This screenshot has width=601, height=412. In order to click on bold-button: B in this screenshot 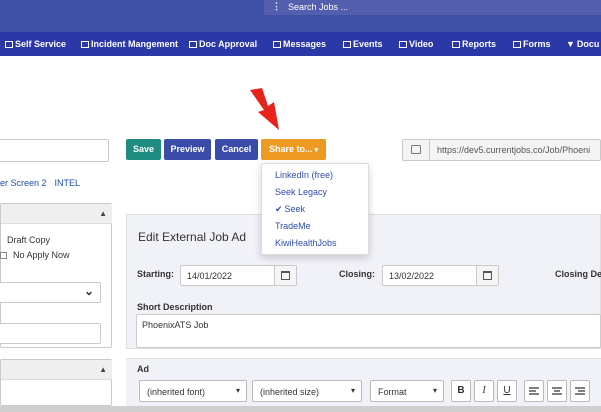, I will do `click(461, 391)`.